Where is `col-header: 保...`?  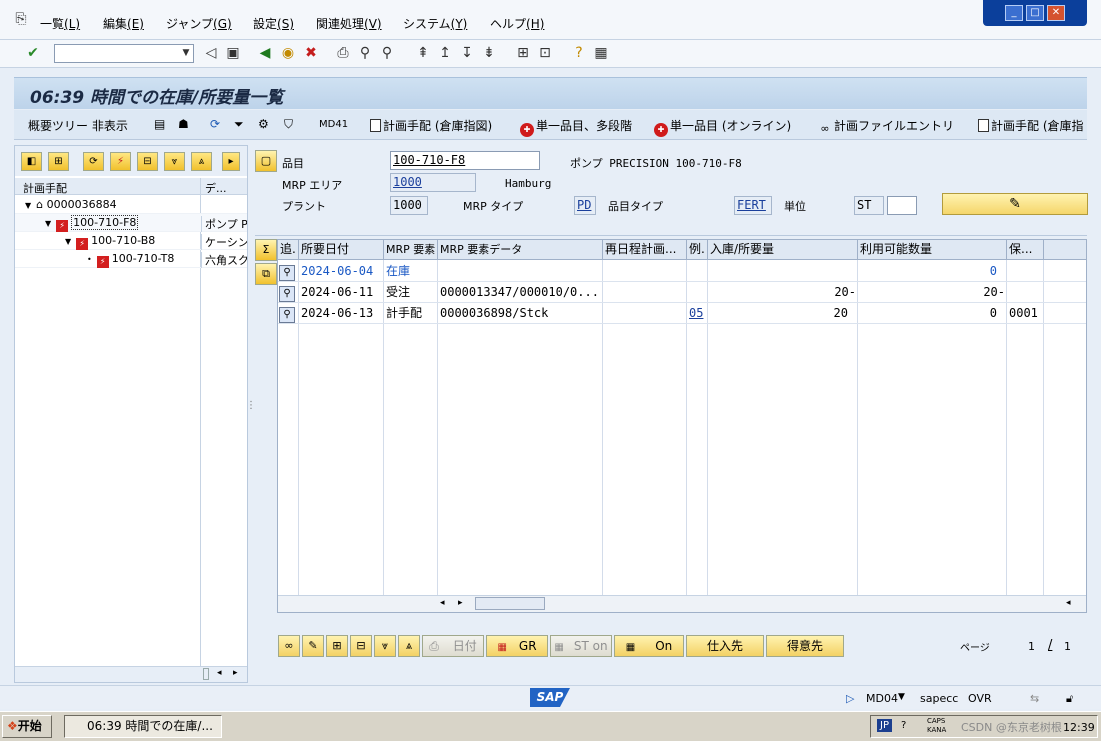 col-header: 保... is located at coordinates (1025, 250).